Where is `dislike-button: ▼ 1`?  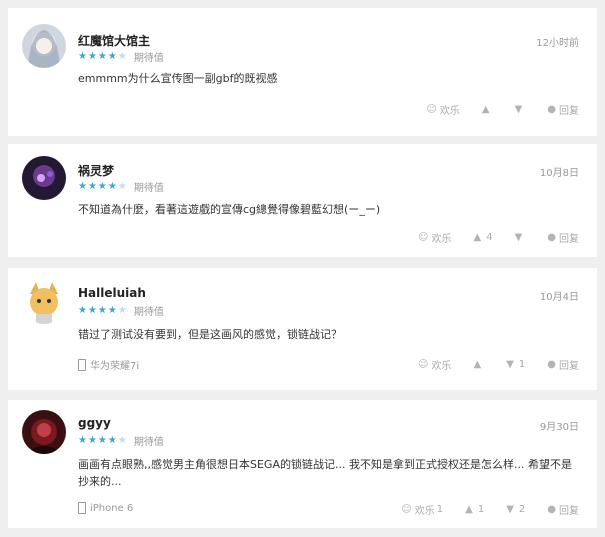
dislike-button: ▼ 1 is located at coordinates (515, 364).